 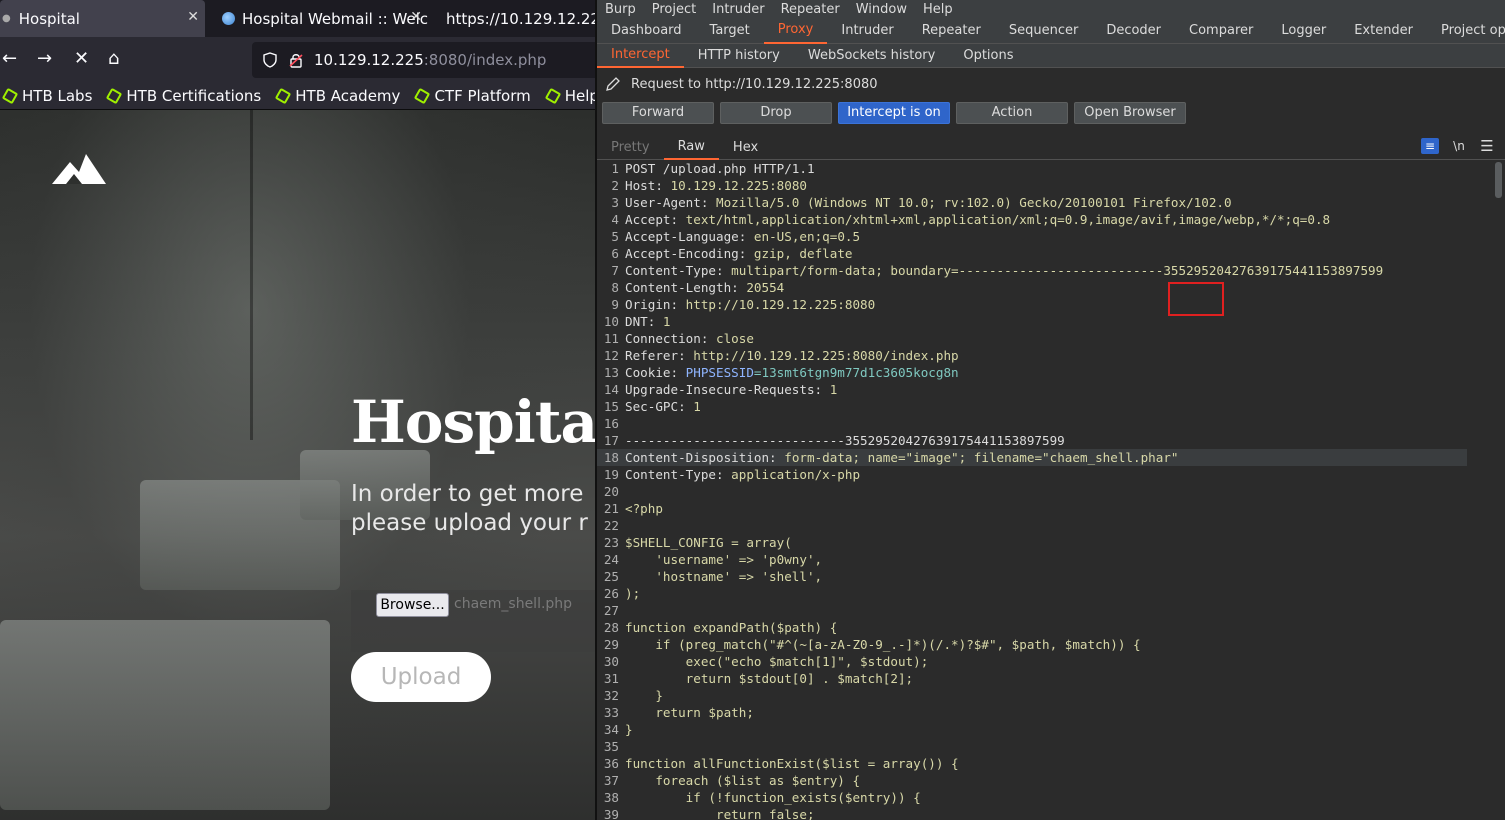 I want to click on tab-dashboard: Dashboard, so click(x=646, y=31).